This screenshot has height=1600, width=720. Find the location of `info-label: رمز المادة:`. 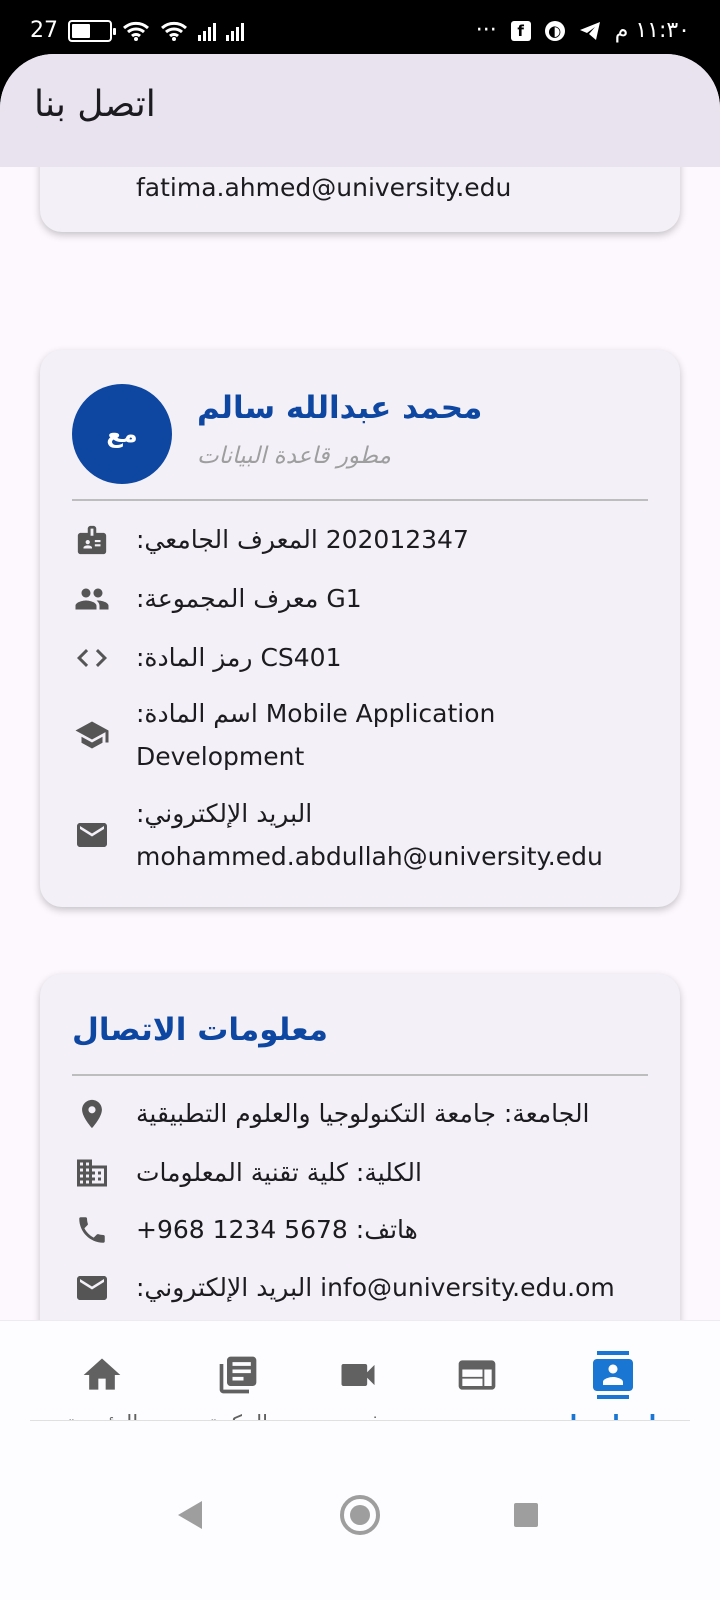

info-label: رمز المادة: is located at coordinates (194, 657).